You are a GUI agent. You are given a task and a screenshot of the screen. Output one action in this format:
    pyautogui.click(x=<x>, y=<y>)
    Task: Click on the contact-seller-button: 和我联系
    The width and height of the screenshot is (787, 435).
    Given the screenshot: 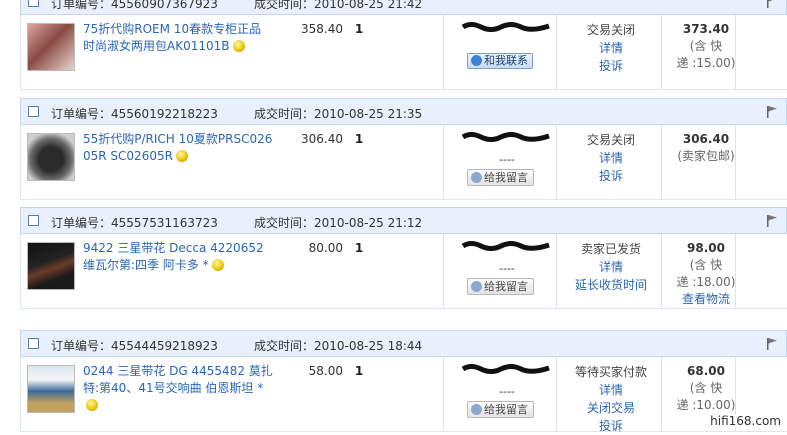 What is the action you would take?
    pyautogui.click(x=500, y=61)
    